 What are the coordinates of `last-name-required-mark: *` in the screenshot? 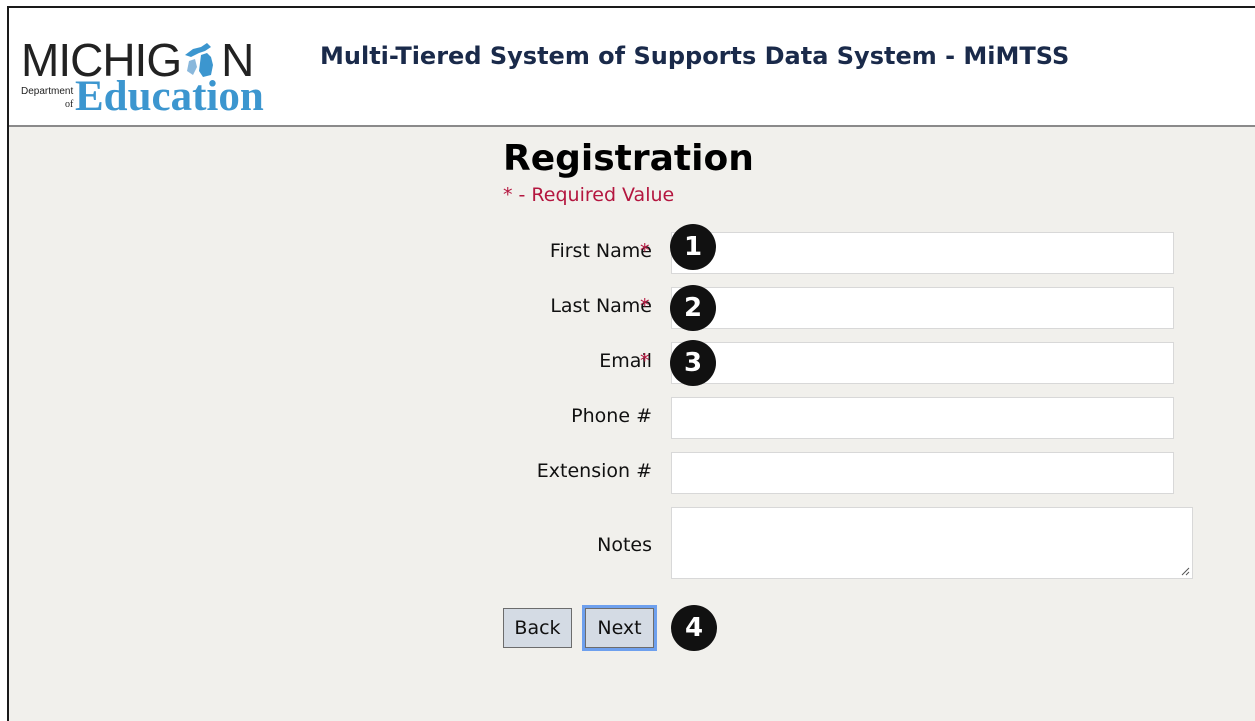 It's located at (645, 306).